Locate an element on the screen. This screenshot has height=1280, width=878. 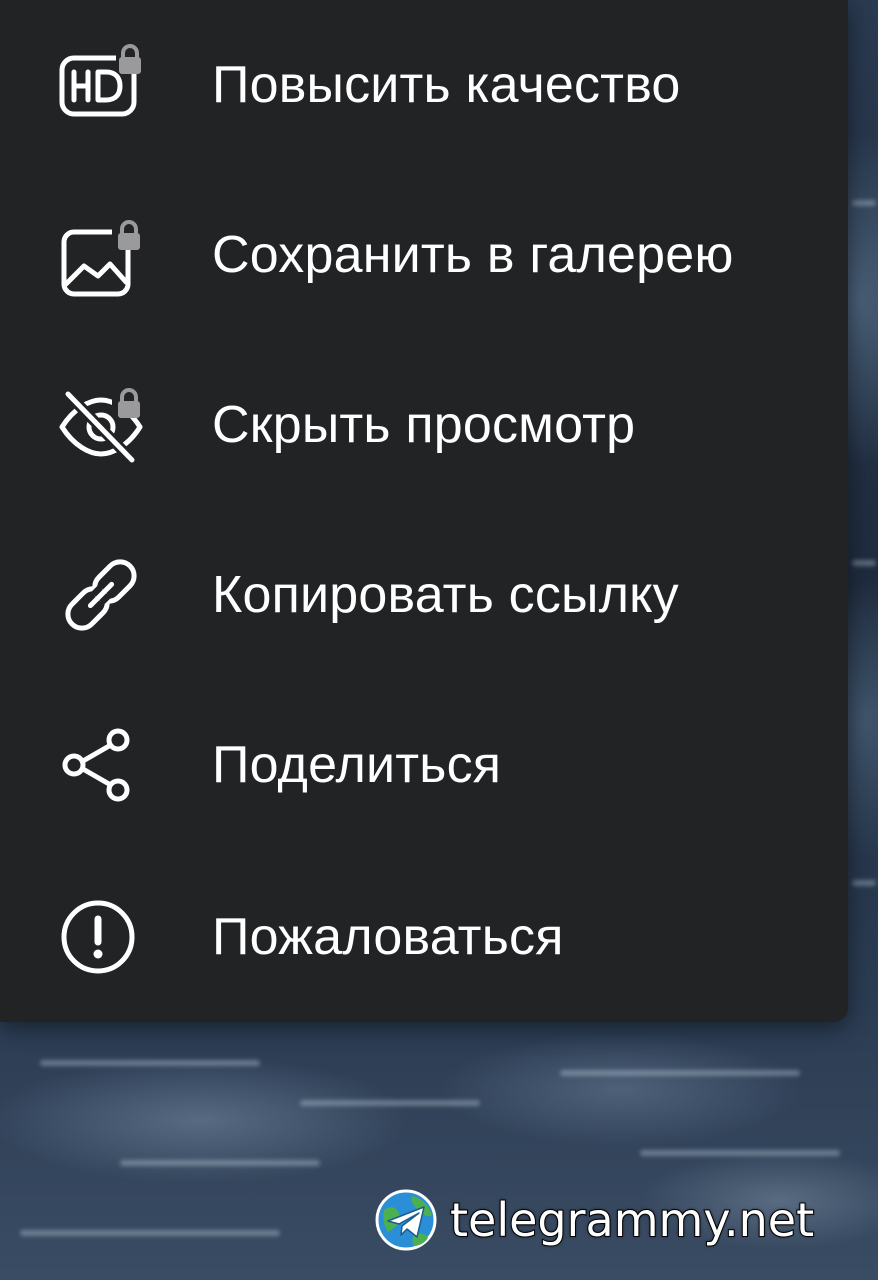
watermark-text: telegrammy.net is located at coordinates (632, 1220).